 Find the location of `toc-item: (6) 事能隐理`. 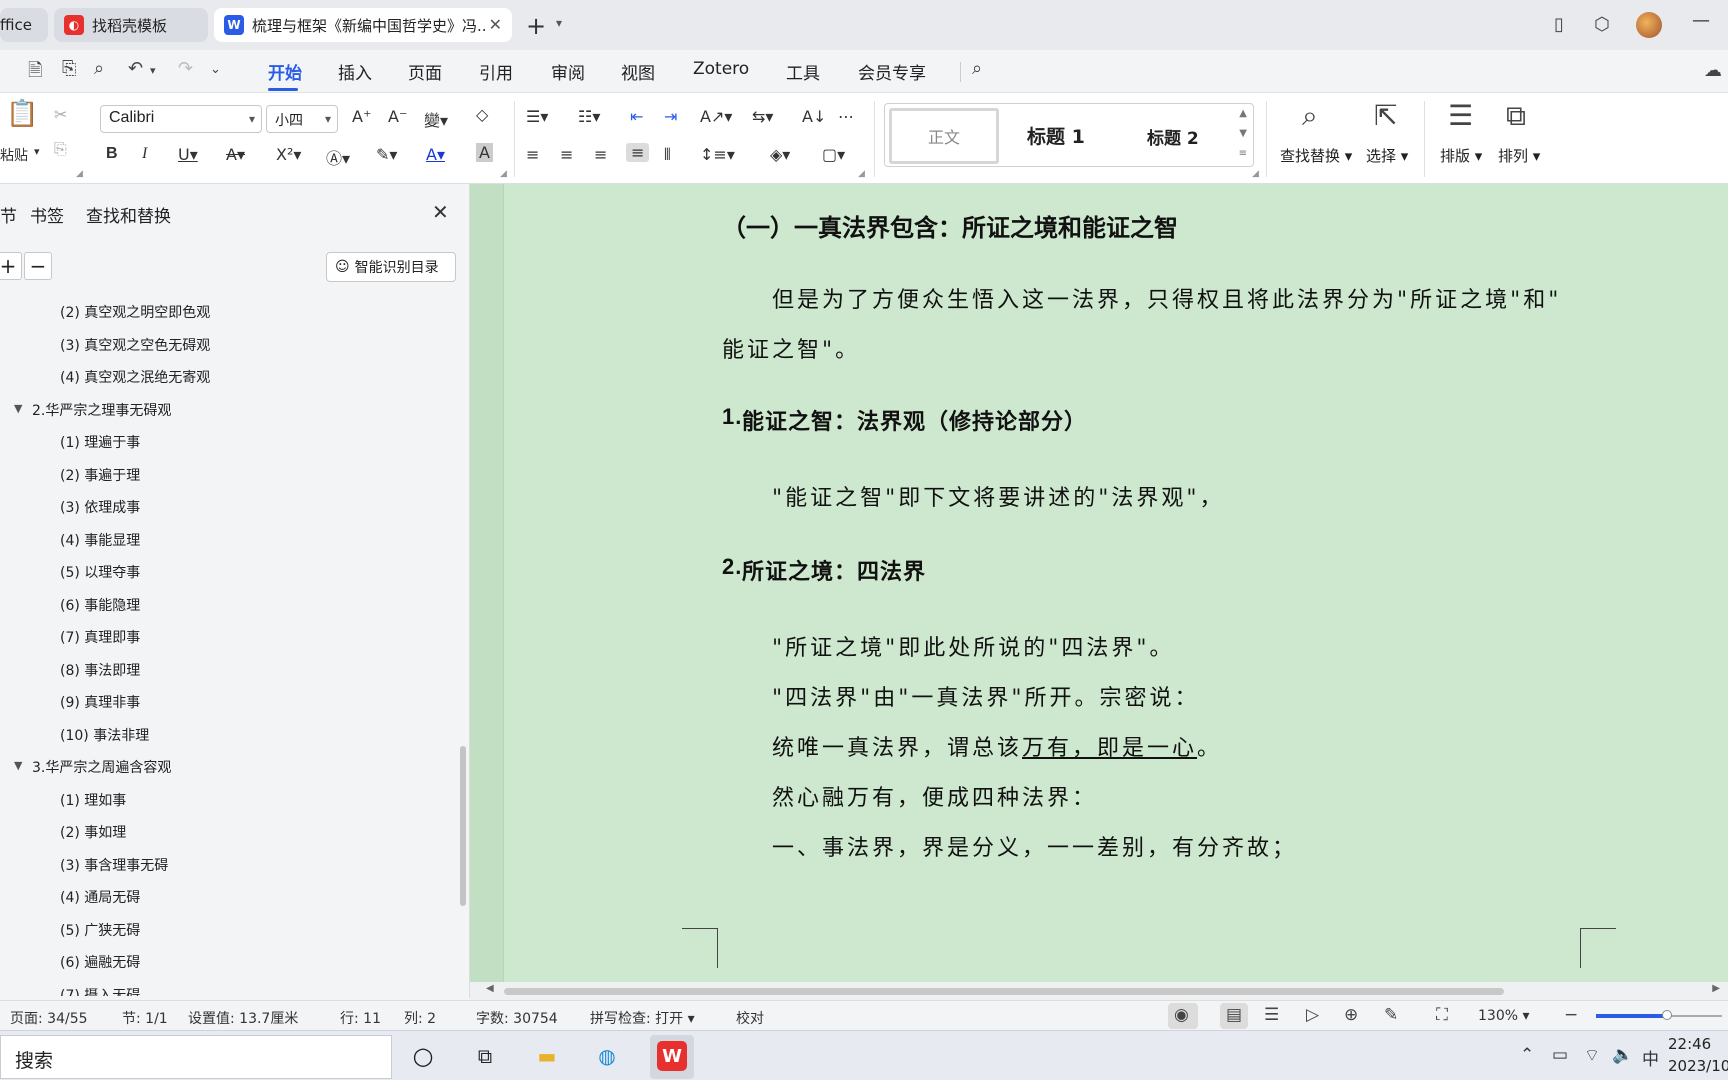

toc-item: (6) 事能隐理 is located at coordinates (220, 604).